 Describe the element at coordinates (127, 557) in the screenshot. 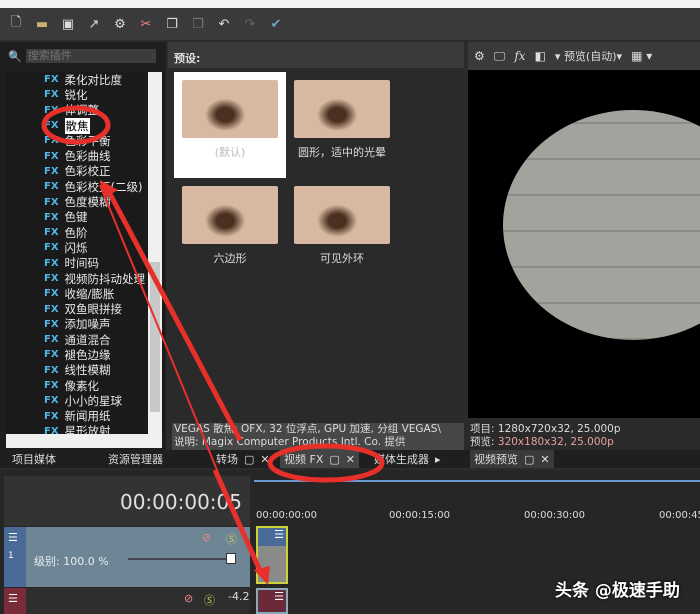

I see `video-track-header: ☰ 1 ⊘ Ⓢ 级别: 100.0 %` at that location.